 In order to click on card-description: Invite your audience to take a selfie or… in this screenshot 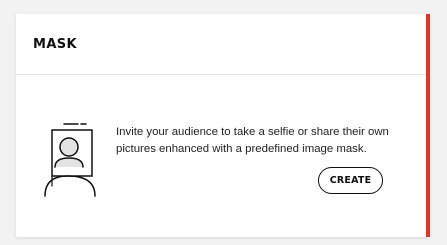, I will do `click(252, 140)`.